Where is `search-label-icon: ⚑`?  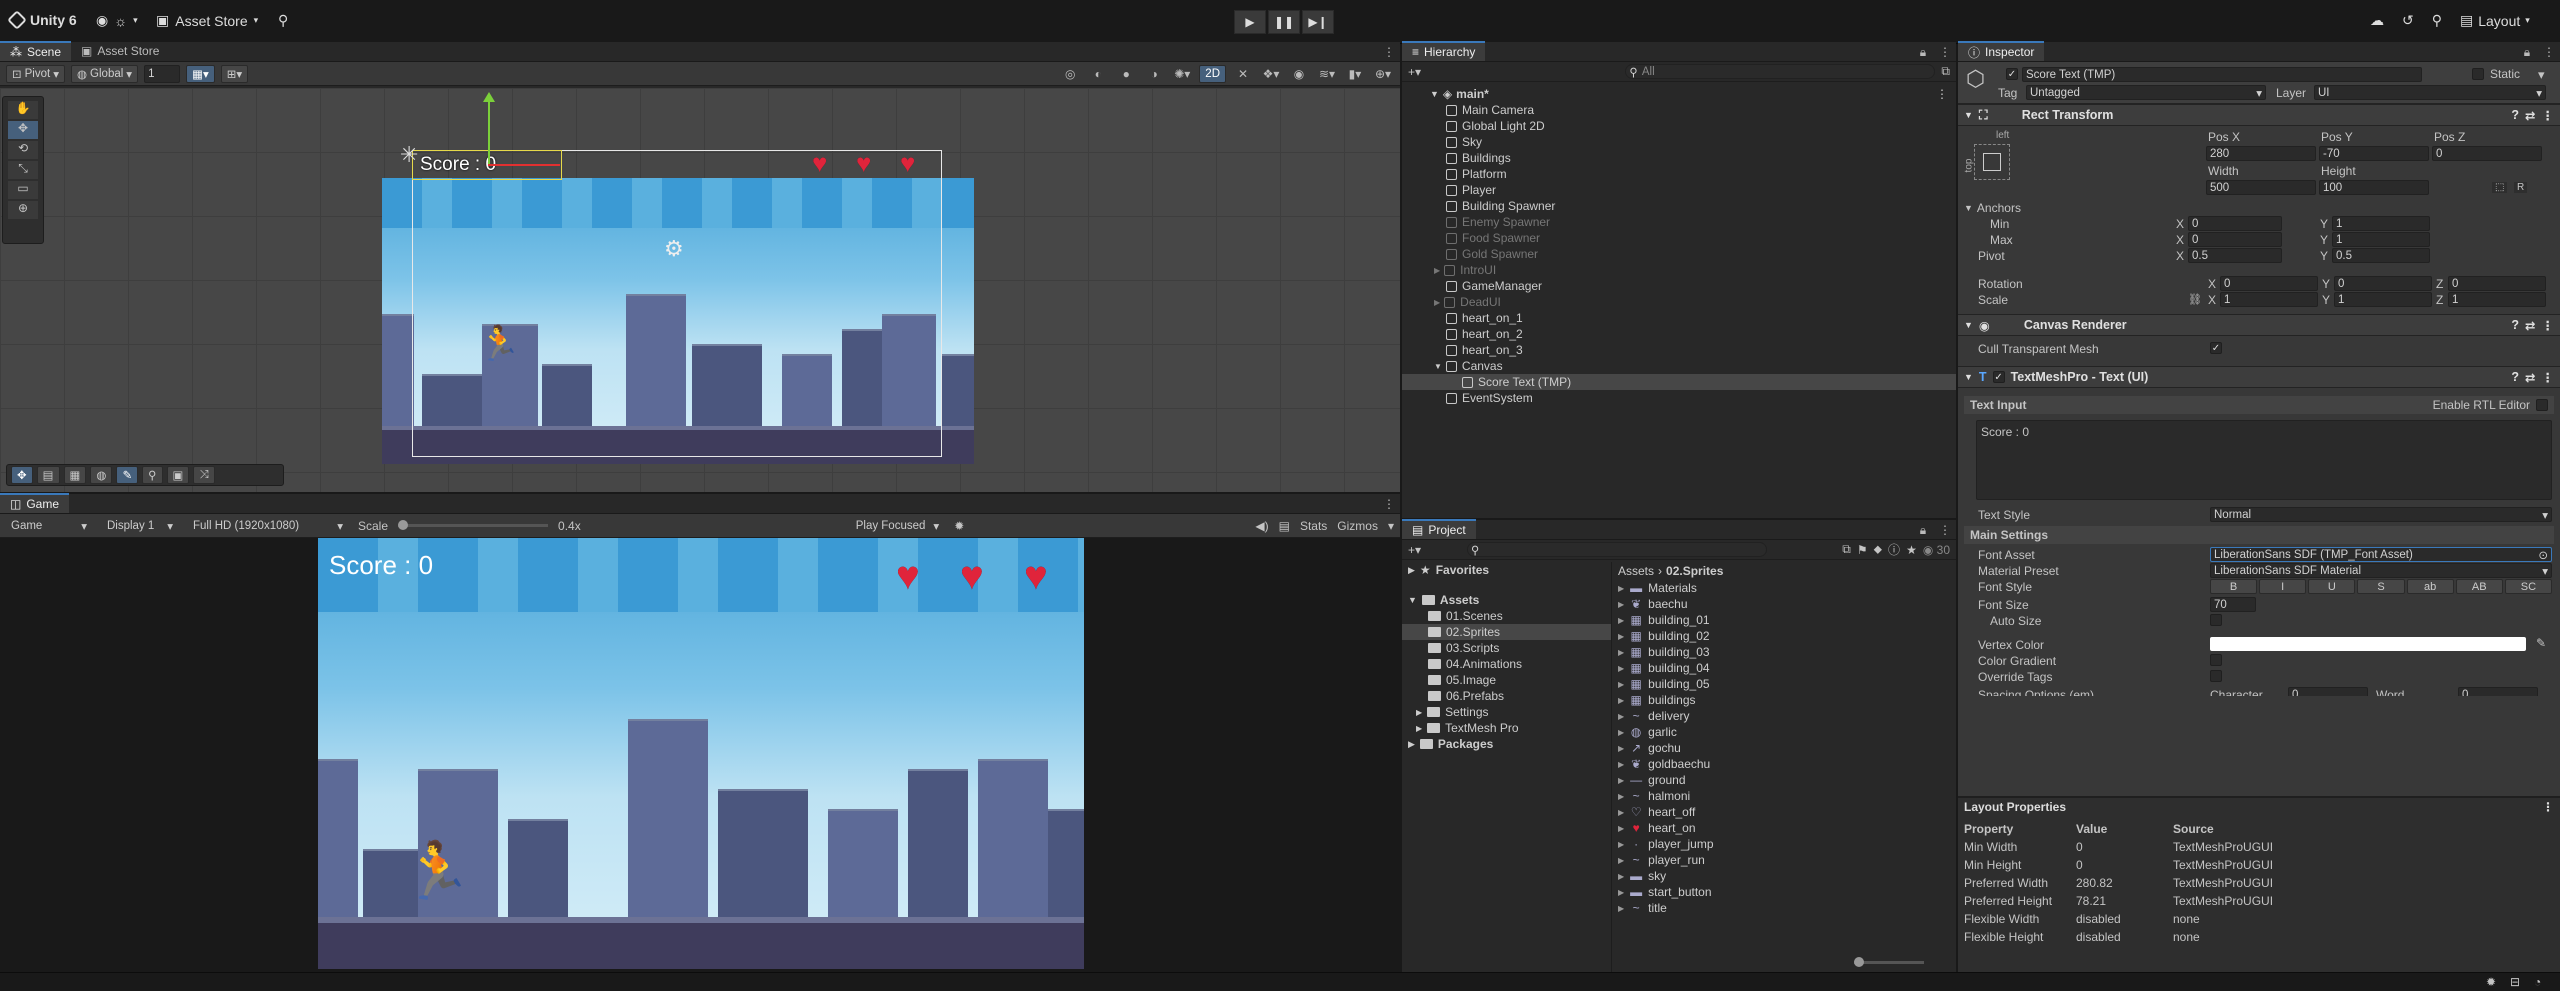
search-label-icon: ⚑ is located at coordinates (1862, 550).